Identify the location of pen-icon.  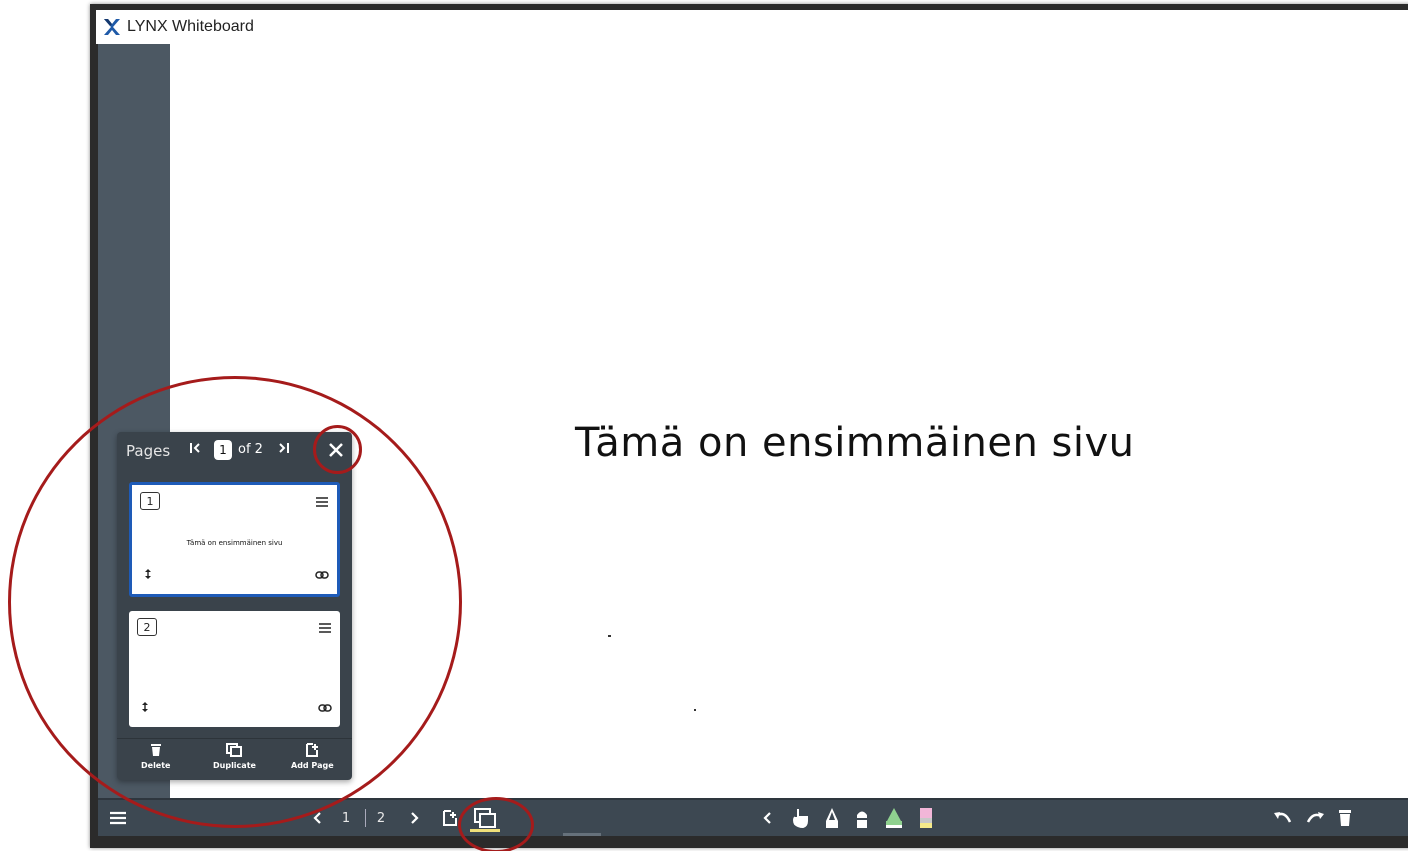
(832, 818).